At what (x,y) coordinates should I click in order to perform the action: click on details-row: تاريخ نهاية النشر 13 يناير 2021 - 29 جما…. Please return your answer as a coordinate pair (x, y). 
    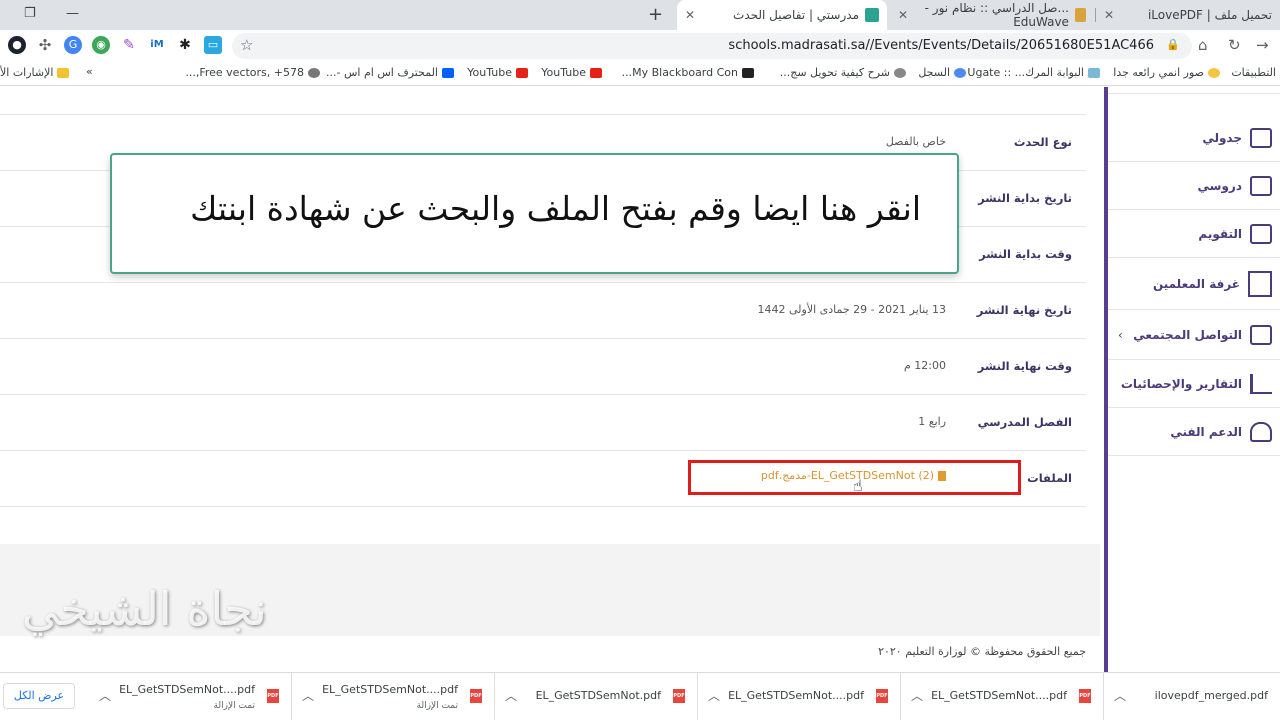
    Looking at the image, I should click on (543, 311).